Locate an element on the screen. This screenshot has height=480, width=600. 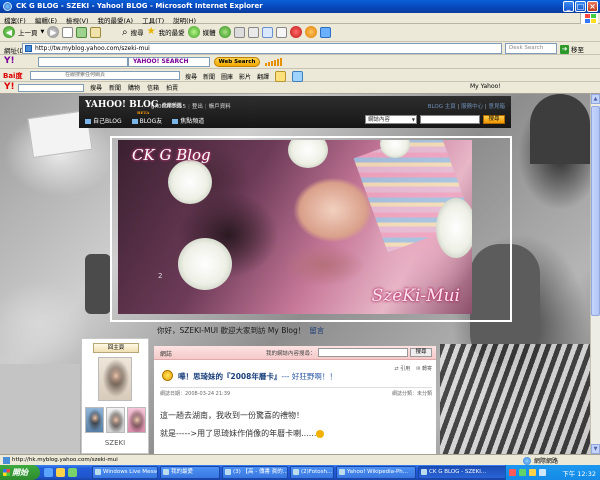
toolbar-extra-icon is located at coordinates (310, 32).